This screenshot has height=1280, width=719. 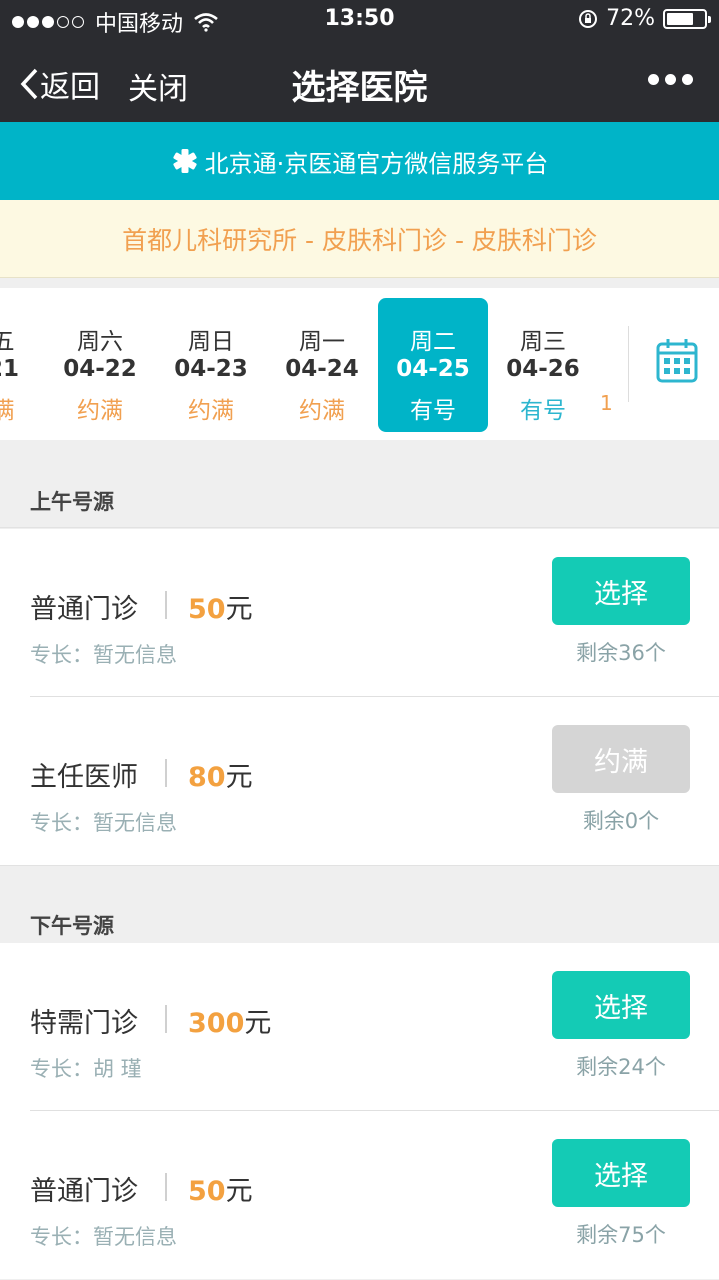 What do you see at coordinates (359, 20) in the screenshot?
I see `status-bar: 中国移动 13:50 72%` at bounding box center [359, 20].